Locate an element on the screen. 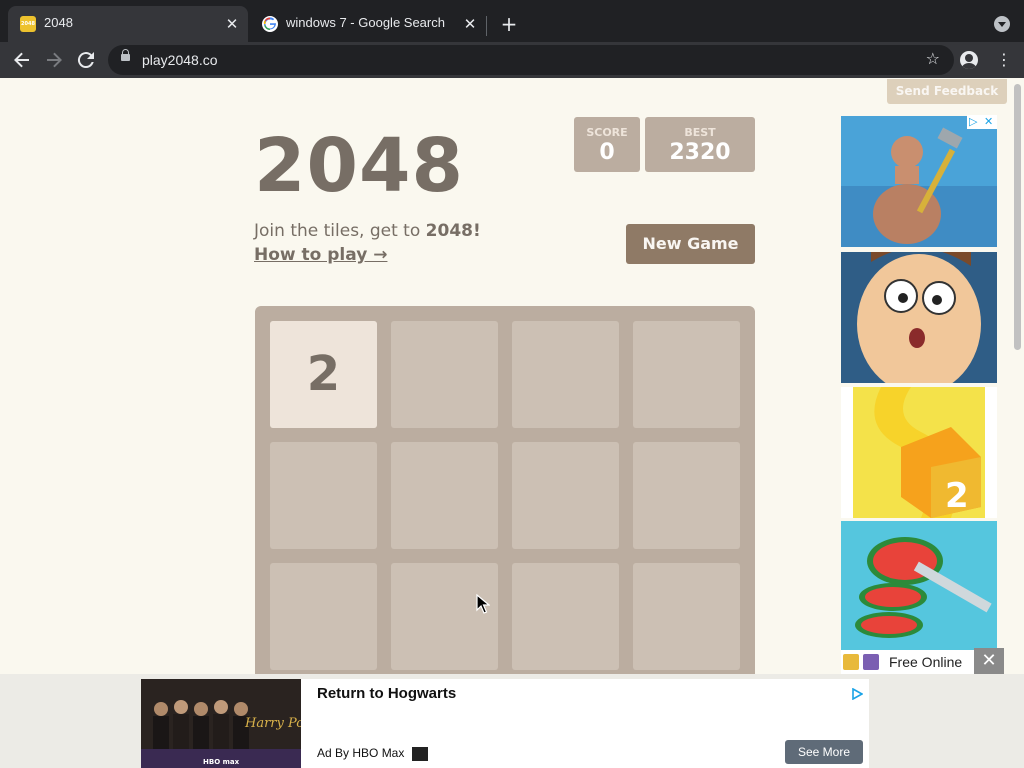 The height and width of the screenshot is (768, 1024). star-icon: ☆ is located at coordinates (933, 58).